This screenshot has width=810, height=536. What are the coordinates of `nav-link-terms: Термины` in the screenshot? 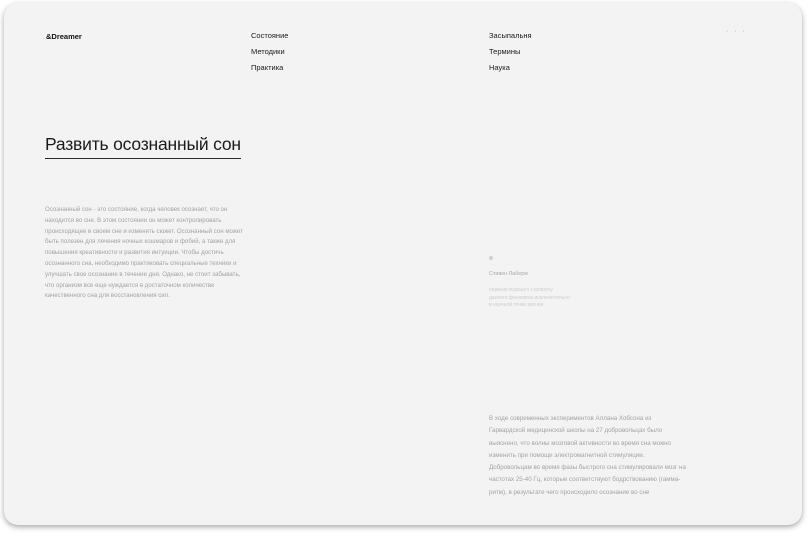 It's located at (510, 52).